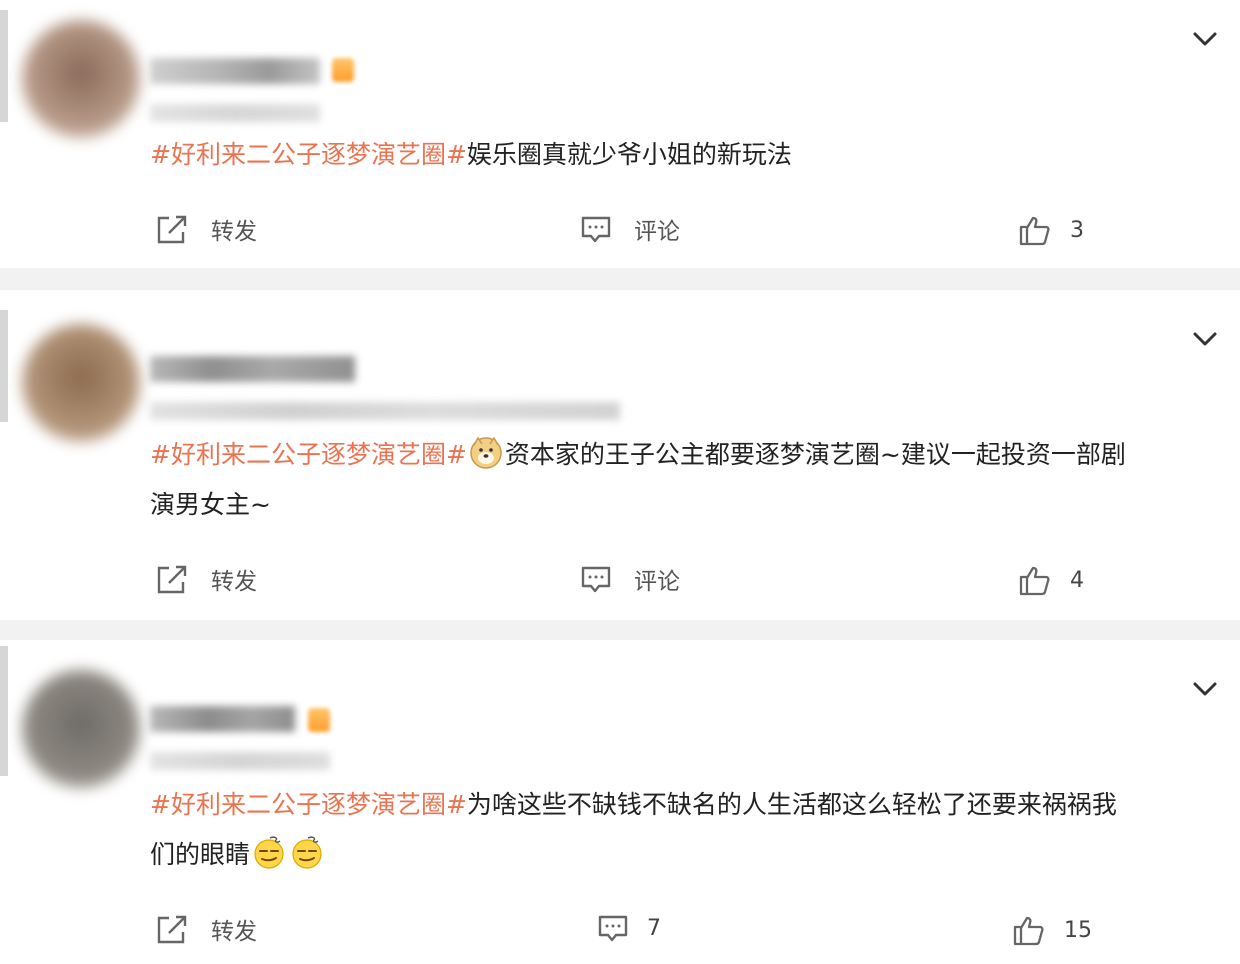  Describe the element at coordinates (210, 504) in the screenshot. I see `comment-body-continued: 演男女主~` at that location.